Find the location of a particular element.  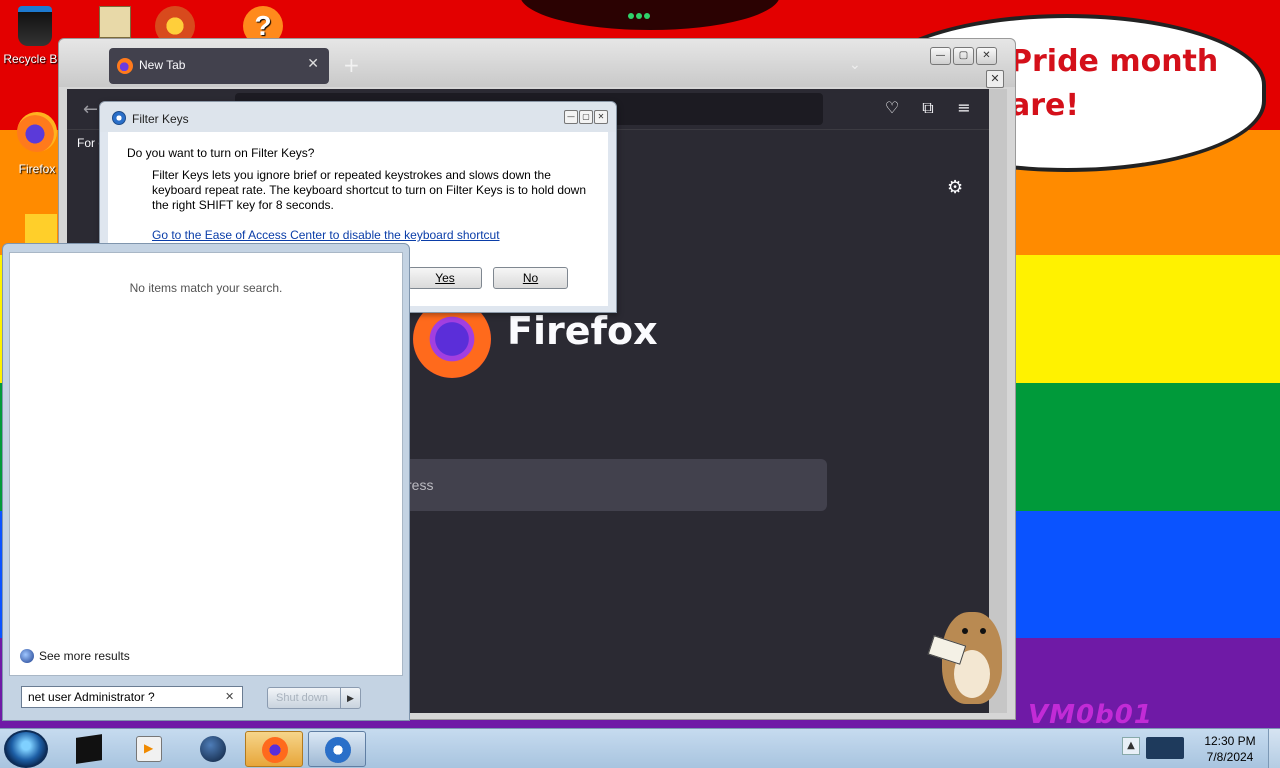

see-more-results-link: See more results is located at coordinates (75, 656).